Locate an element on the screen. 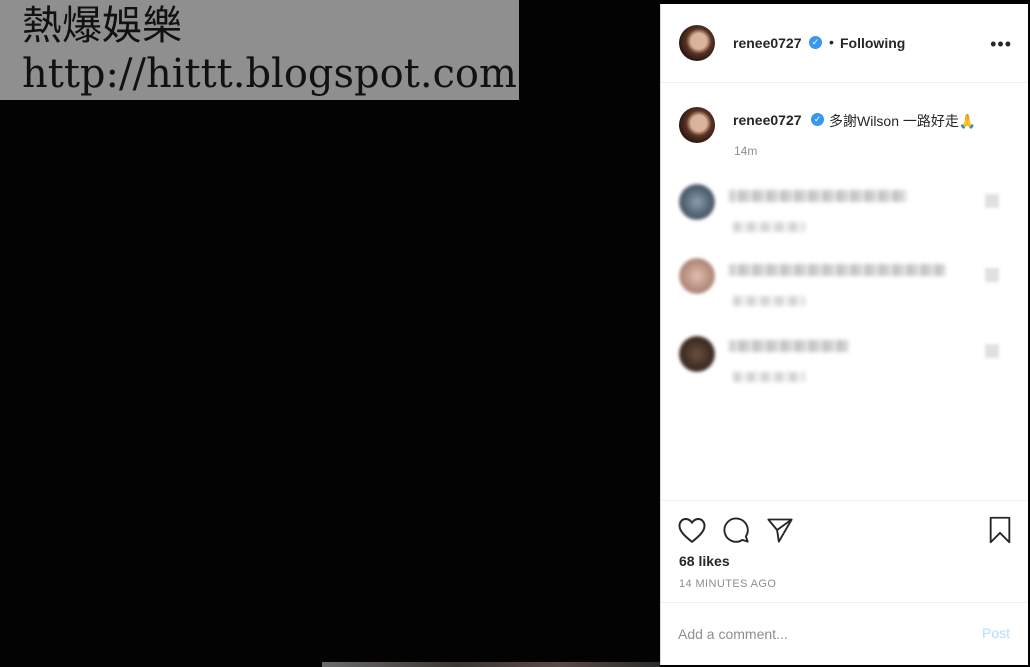  author-username: renee0727 is located at coordinates (767, 43).